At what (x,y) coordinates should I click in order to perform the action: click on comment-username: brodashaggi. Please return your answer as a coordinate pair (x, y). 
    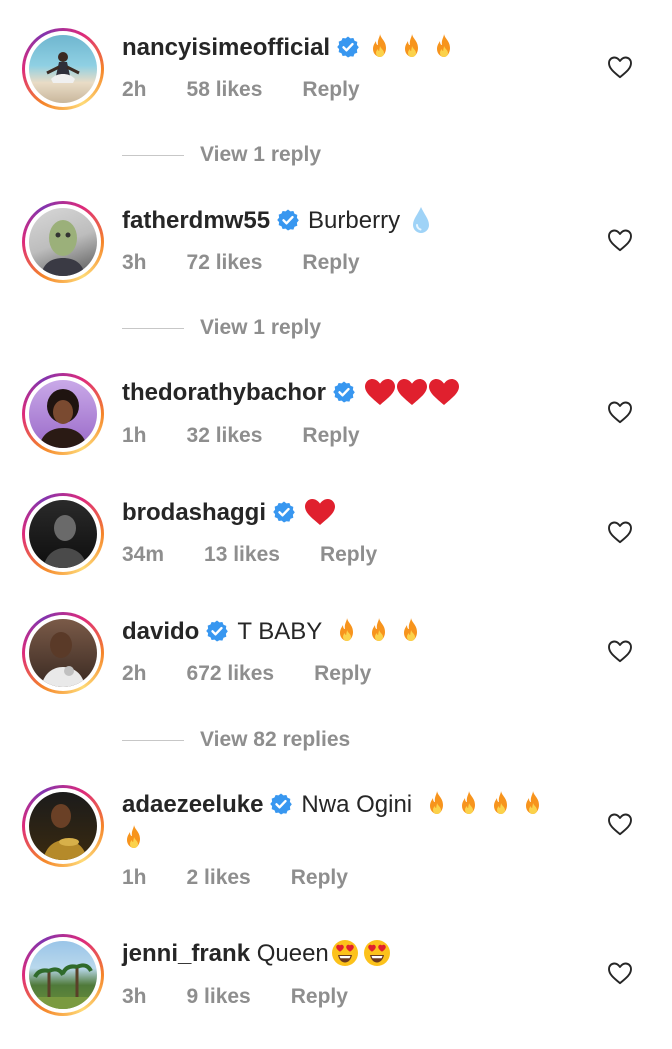
    Looking at the image, I should click on (194, 512).